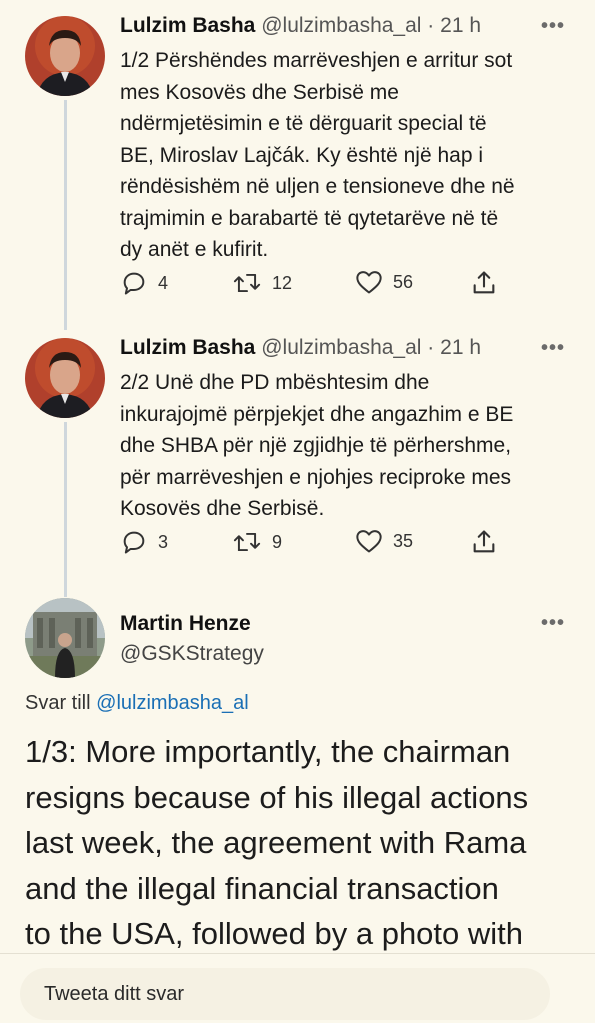 The width and height of the screenshot is (595, 1023). Describe the element at coordinates (282, 282) in the screenshot. I see `retweet-count: 12` at that location.